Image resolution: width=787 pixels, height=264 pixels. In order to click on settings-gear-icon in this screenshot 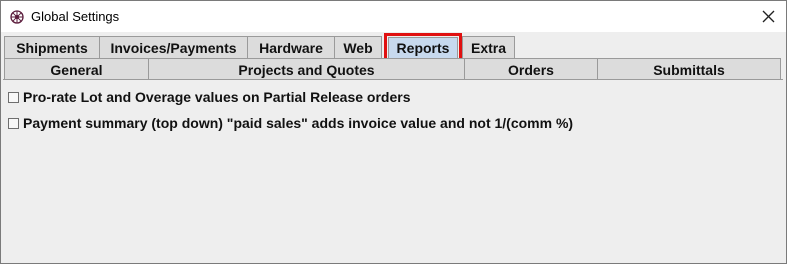, I will do `click(17, 17)`.